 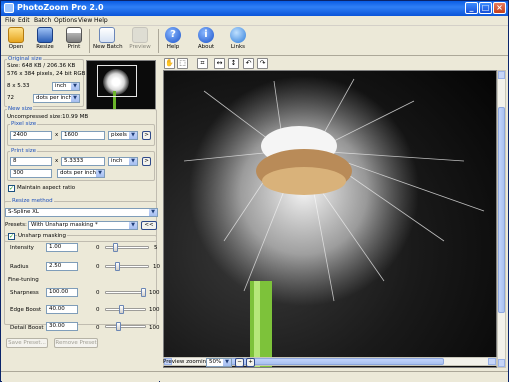 I want to click on open-button: Open, so click(x=16, y=41).